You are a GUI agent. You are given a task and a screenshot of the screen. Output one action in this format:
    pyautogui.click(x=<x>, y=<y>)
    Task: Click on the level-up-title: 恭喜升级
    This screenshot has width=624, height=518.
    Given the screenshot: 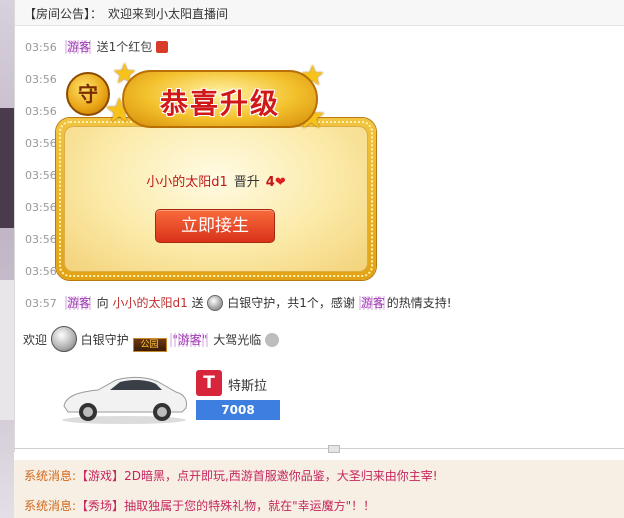 What is the action you would take?
    pyautogui.click(x=219, y=103)
    